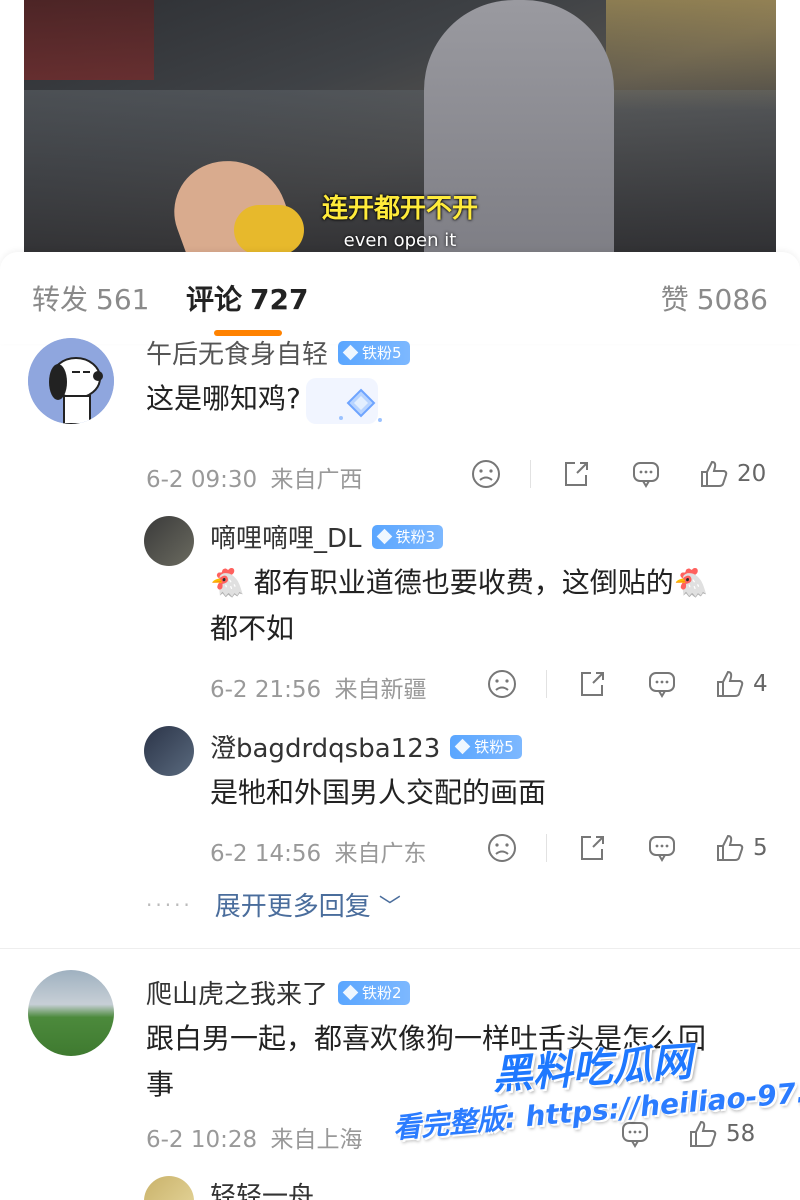 The height and width of the screenshot is (1200, 800). Describe the element at coordinates (400, 298) in the screenshot. I see `comment-sheet-header: 转发 561 评论 727 赞 5086` at that location.